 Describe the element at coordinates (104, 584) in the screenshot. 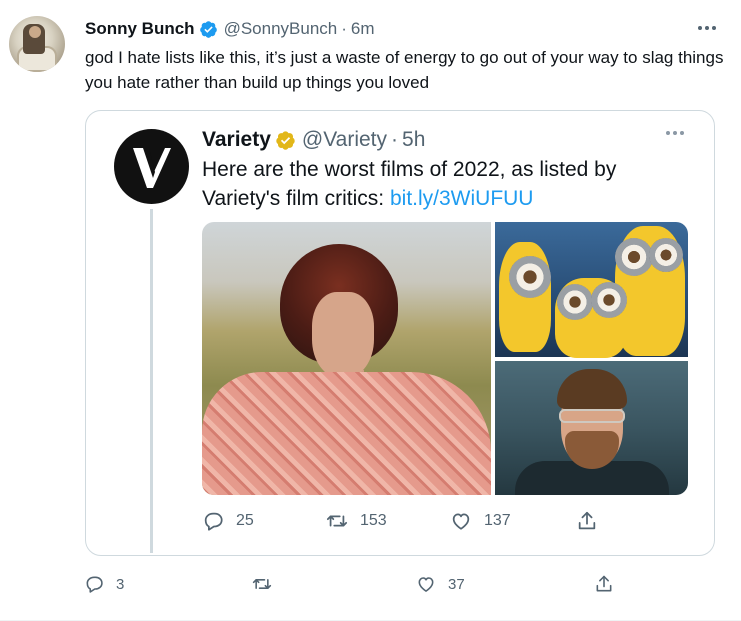

I see `reply-button: 3` at that location.